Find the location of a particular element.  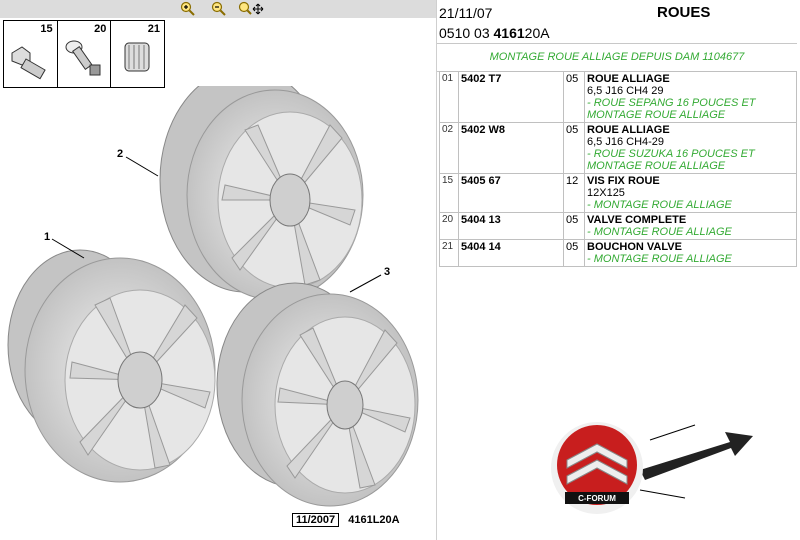

part-name: BOUCHON VALVE is located at coordinates (634, 247).